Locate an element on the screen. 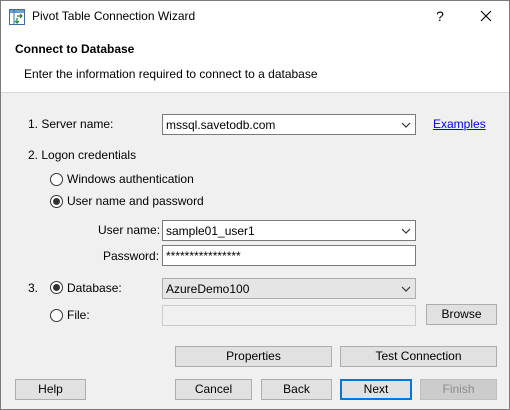 This screenshot has height=410, width=510. password-field: **************** is located at coordinates (289, 255).